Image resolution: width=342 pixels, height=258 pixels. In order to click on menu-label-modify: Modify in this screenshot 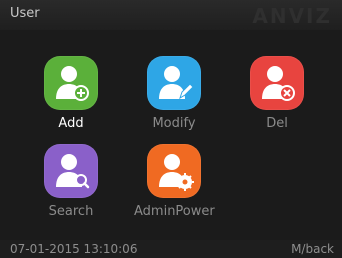, I will do `click(174, 123)`.